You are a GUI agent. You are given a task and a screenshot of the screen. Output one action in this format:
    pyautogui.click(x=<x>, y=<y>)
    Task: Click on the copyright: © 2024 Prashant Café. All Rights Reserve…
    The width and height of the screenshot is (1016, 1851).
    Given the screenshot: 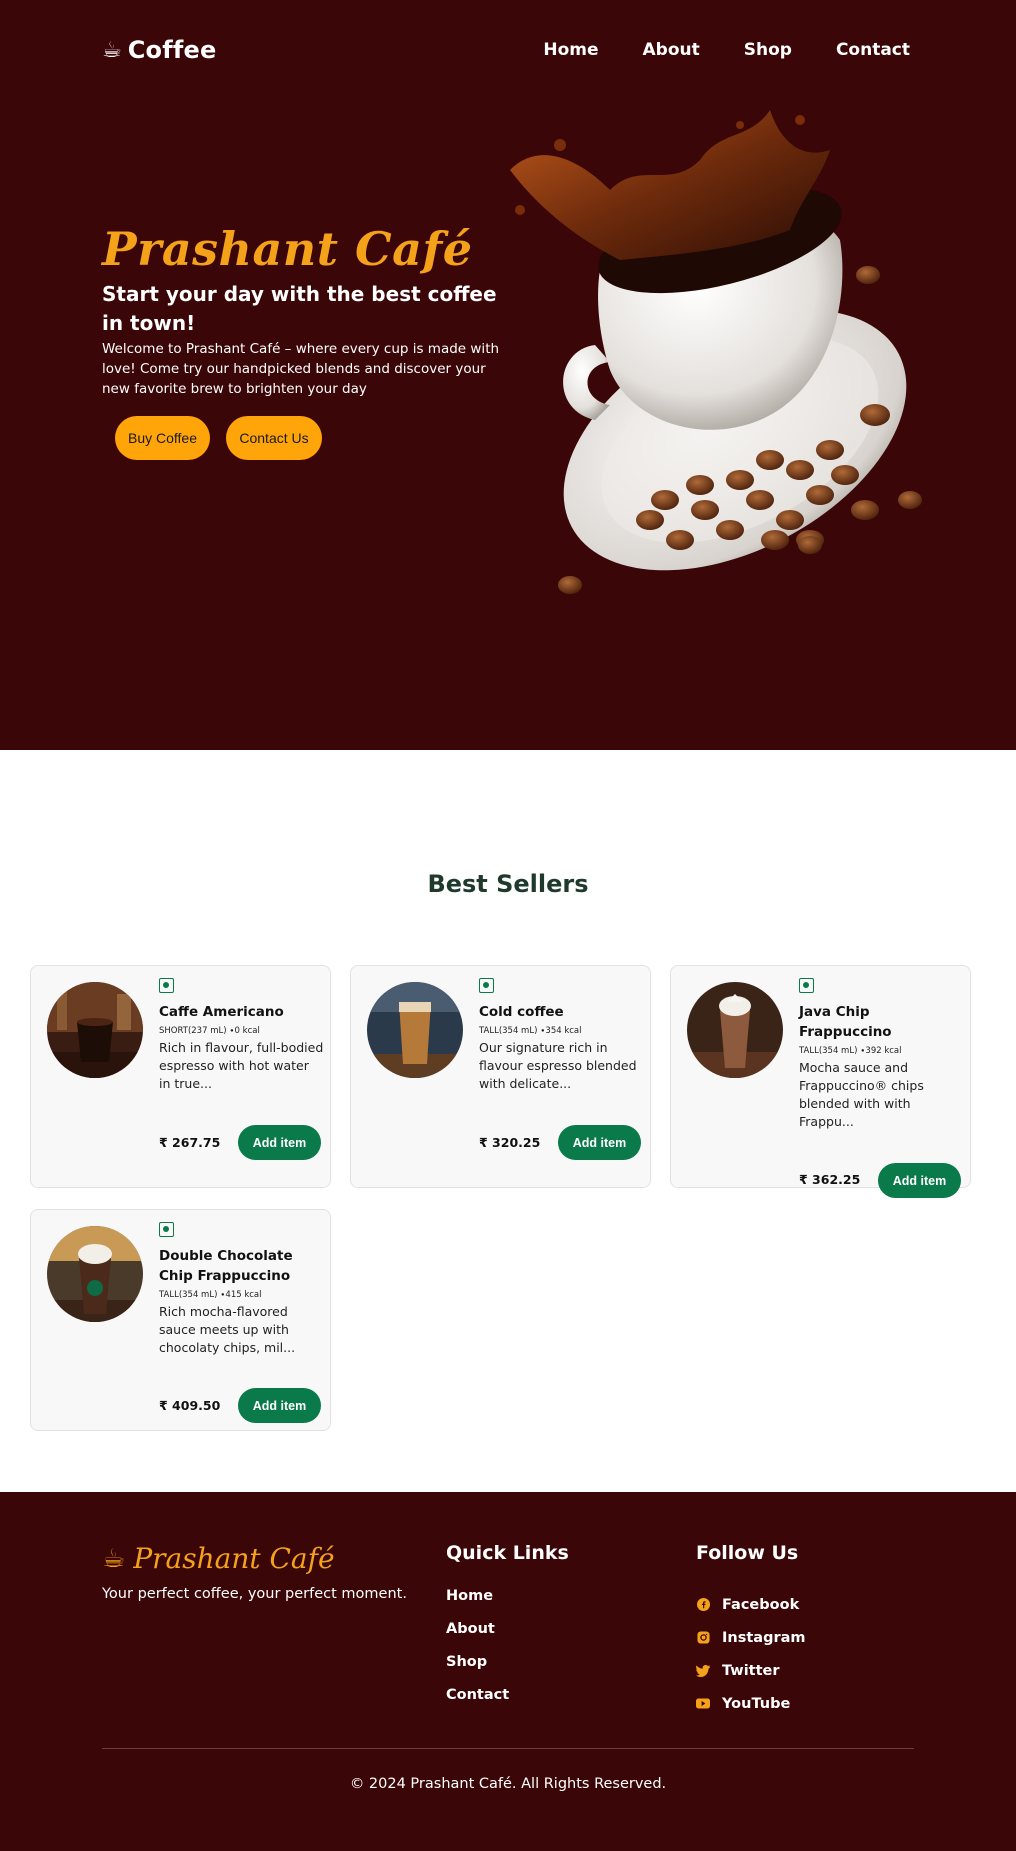 What is the action you would take?
    pyautogui.click(x=508, y=1784)
    